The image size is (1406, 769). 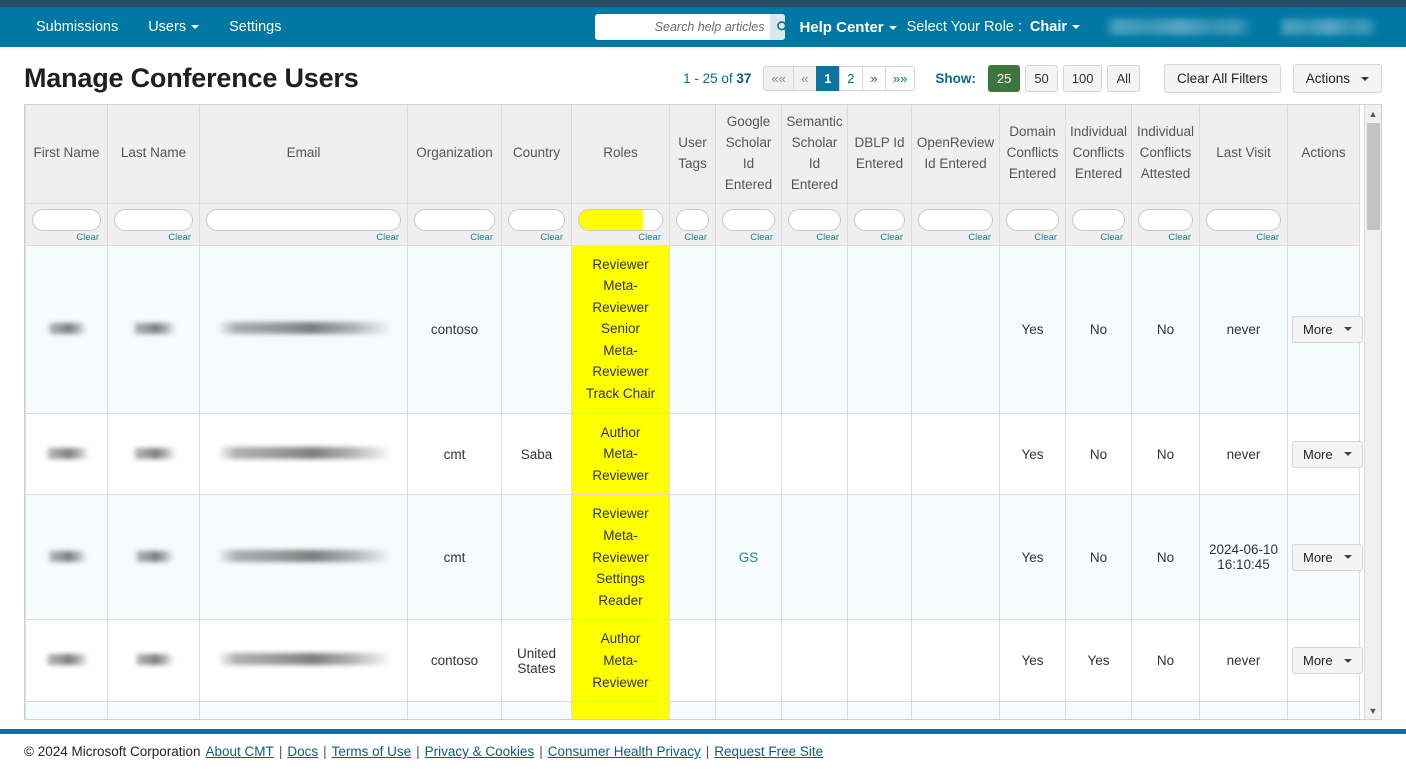 What do you see at coordinates (1123, 78) in the screenshot?
I see `page-size-all: All` at bounding box center [1123, 78].